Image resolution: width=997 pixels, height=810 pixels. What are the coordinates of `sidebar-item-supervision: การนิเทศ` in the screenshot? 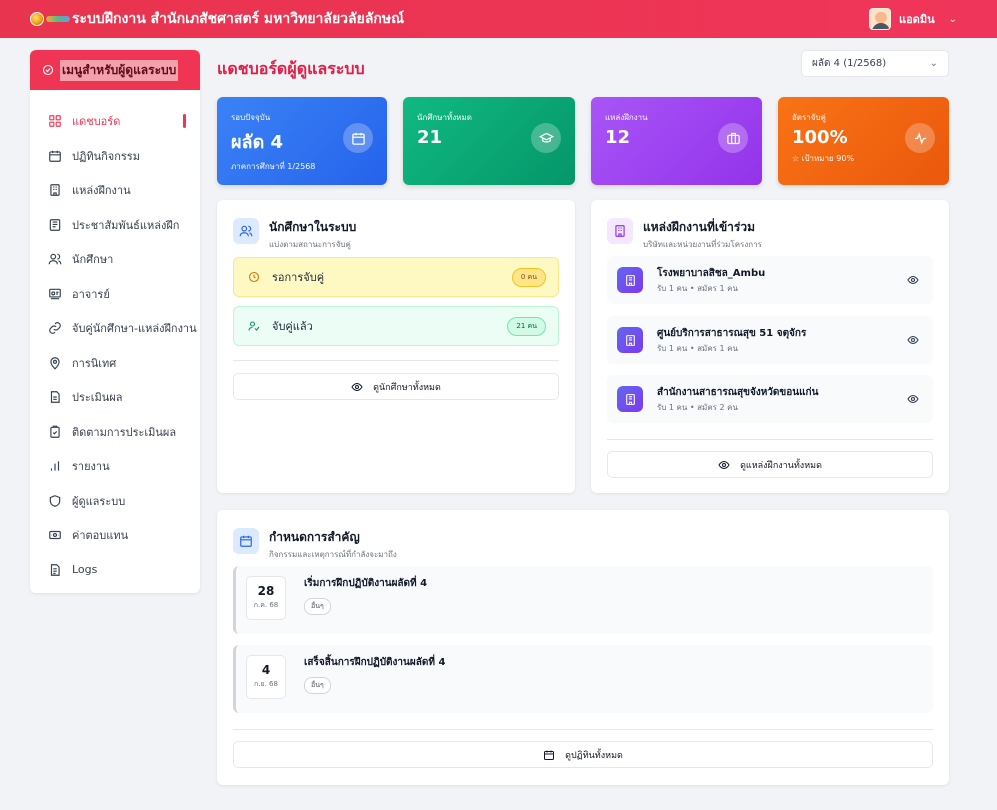 It's located at (115, 363).